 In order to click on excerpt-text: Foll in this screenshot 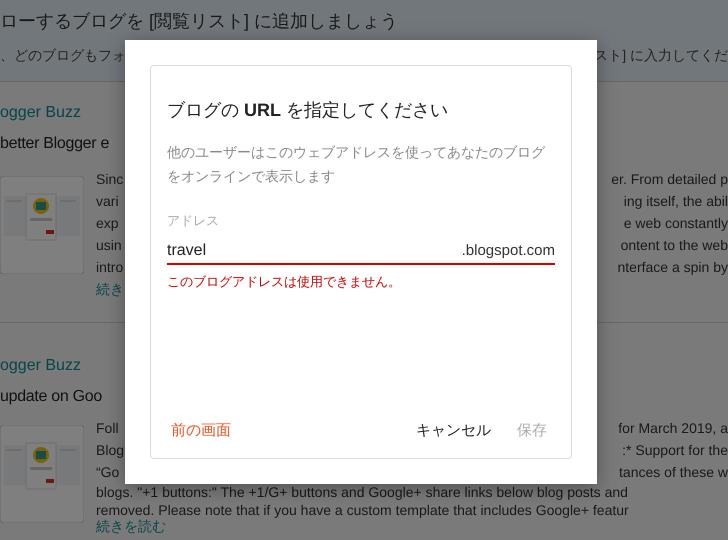, I will do `click(107, 428)`.